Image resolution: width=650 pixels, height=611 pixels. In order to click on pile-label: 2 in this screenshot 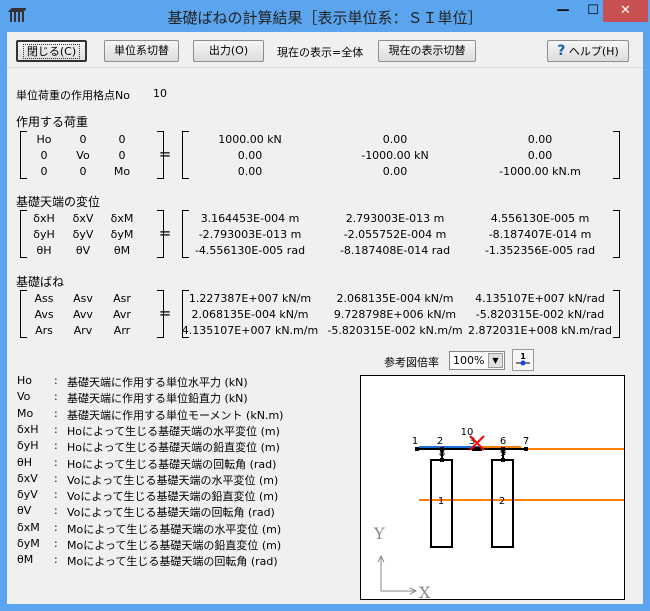, I will do `click(502, 501)`.